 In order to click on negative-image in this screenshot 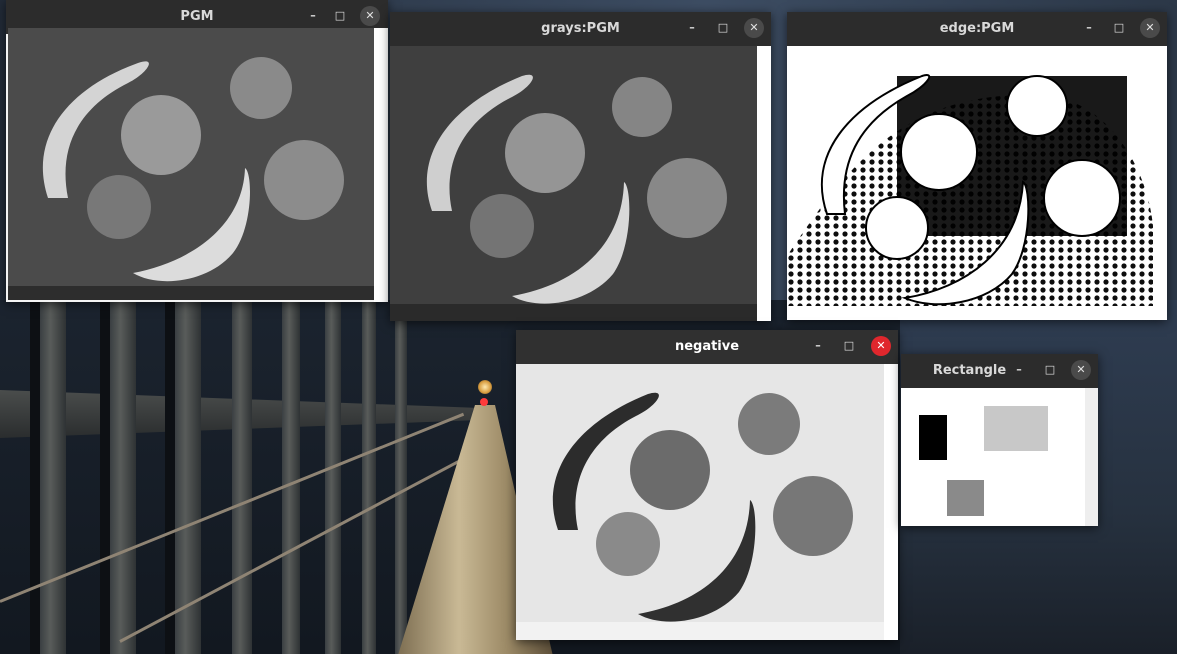, I will do `click(700, 502)`.